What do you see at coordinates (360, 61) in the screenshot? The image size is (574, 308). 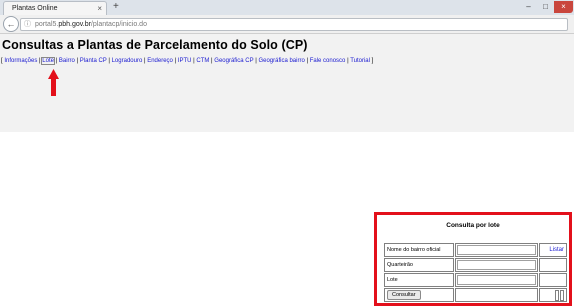 I see `menu-item-tutorial: Tutorial` at bounding box center [360, 61].